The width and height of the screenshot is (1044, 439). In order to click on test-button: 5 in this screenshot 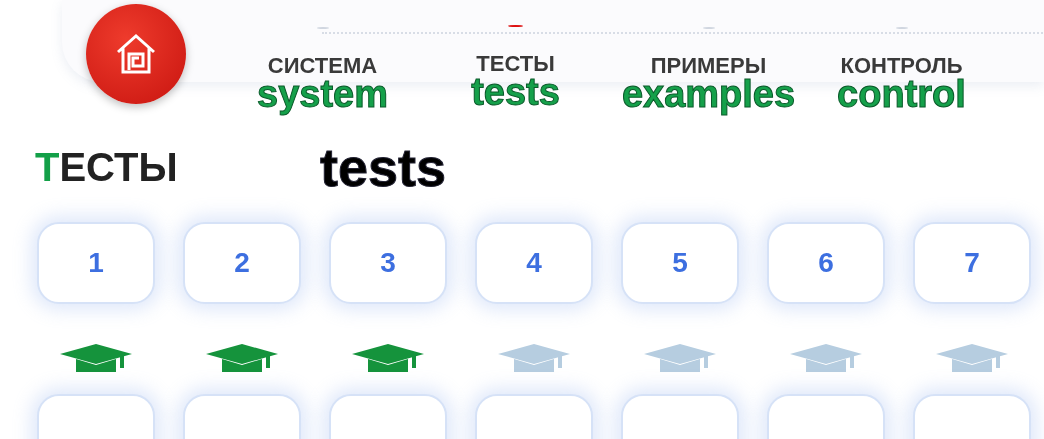, I will do `click(680, 263)`.